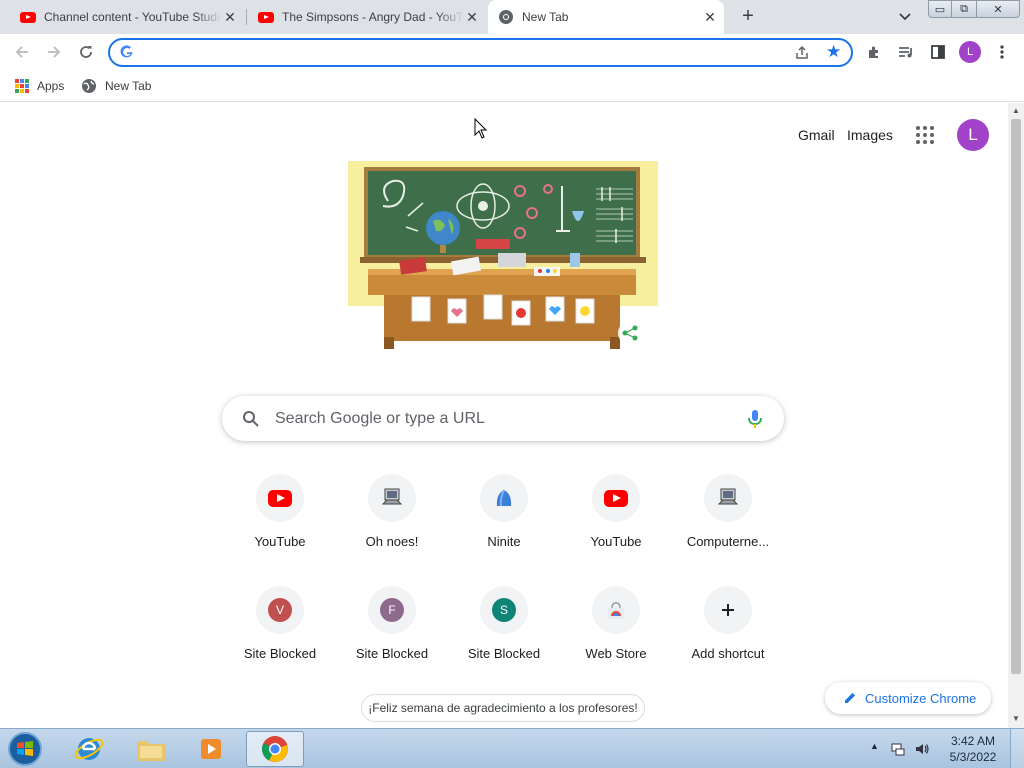 Image resolution: width=1024 pixels, height=768 pixels. Describe the element at coordinates (728, 636) in the screenshot. I see `add-shortcut-button: Add shortcut` at that location.